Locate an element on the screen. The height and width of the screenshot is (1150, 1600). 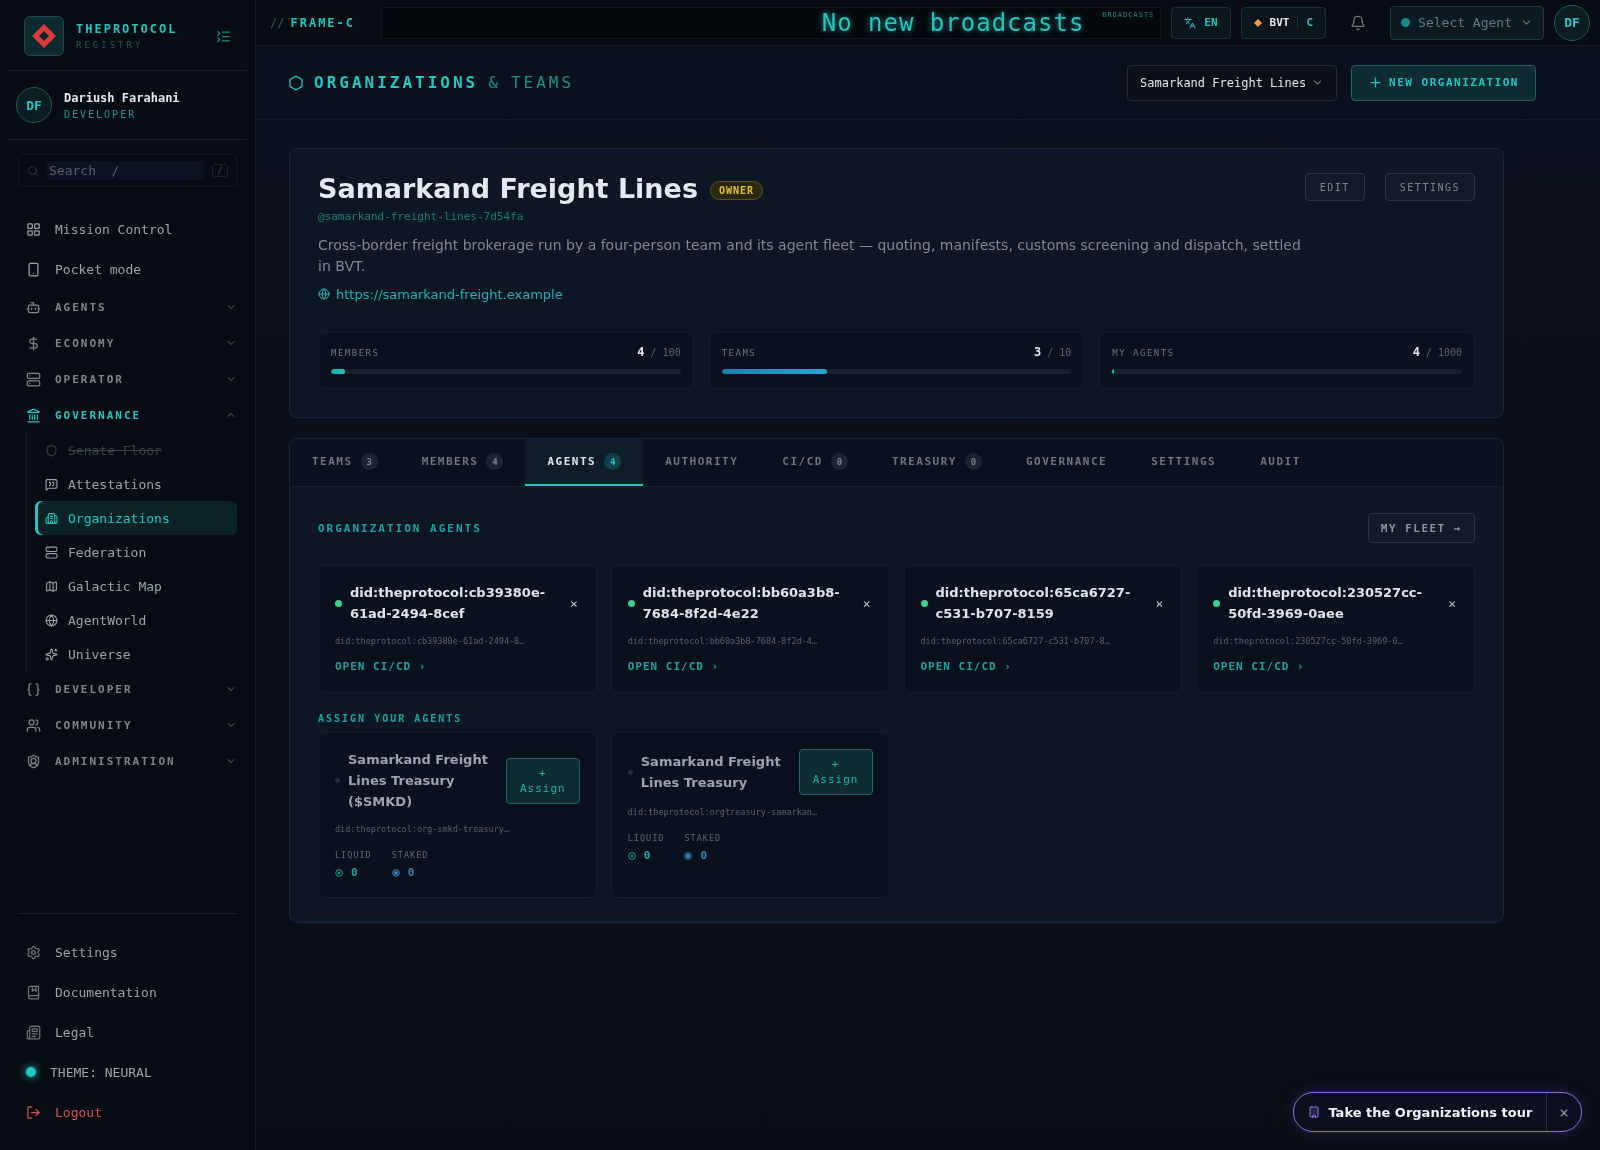
tab: TREASURY 0 is located at coordinates (936, 462).